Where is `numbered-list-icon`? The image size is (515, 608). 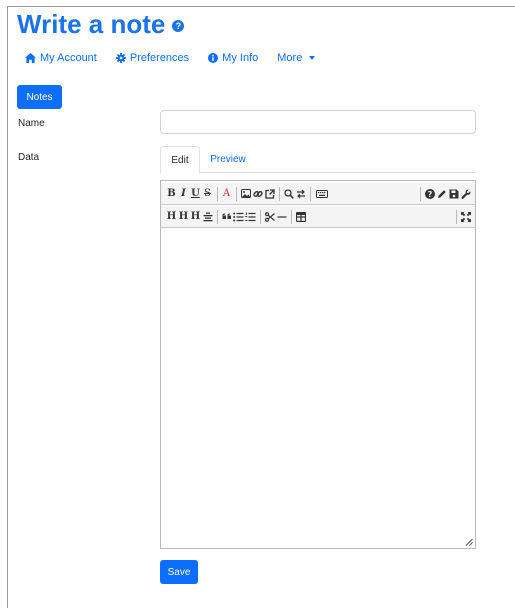 numbered-list-icon is located at coordinates (250, 217).